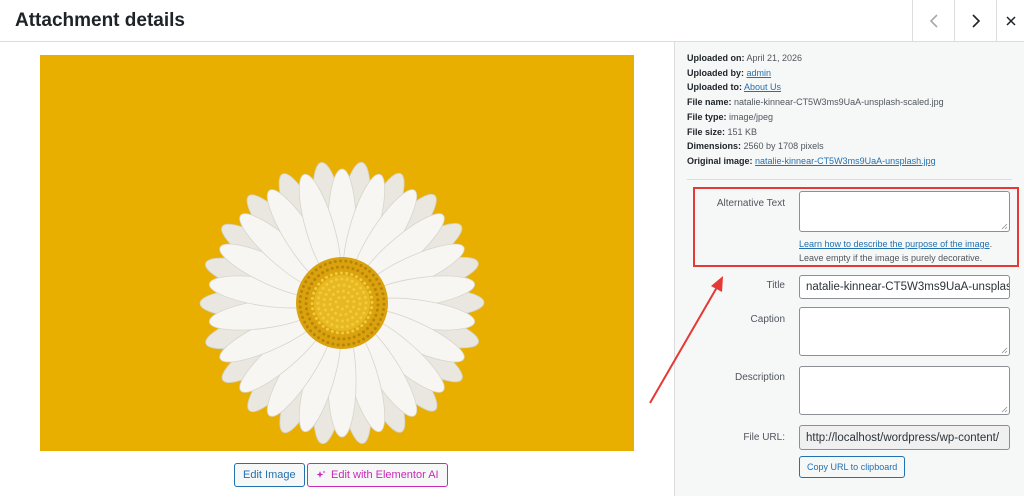 The image size is (1024, 496). I want to click on close-button, so click(1010, 21).